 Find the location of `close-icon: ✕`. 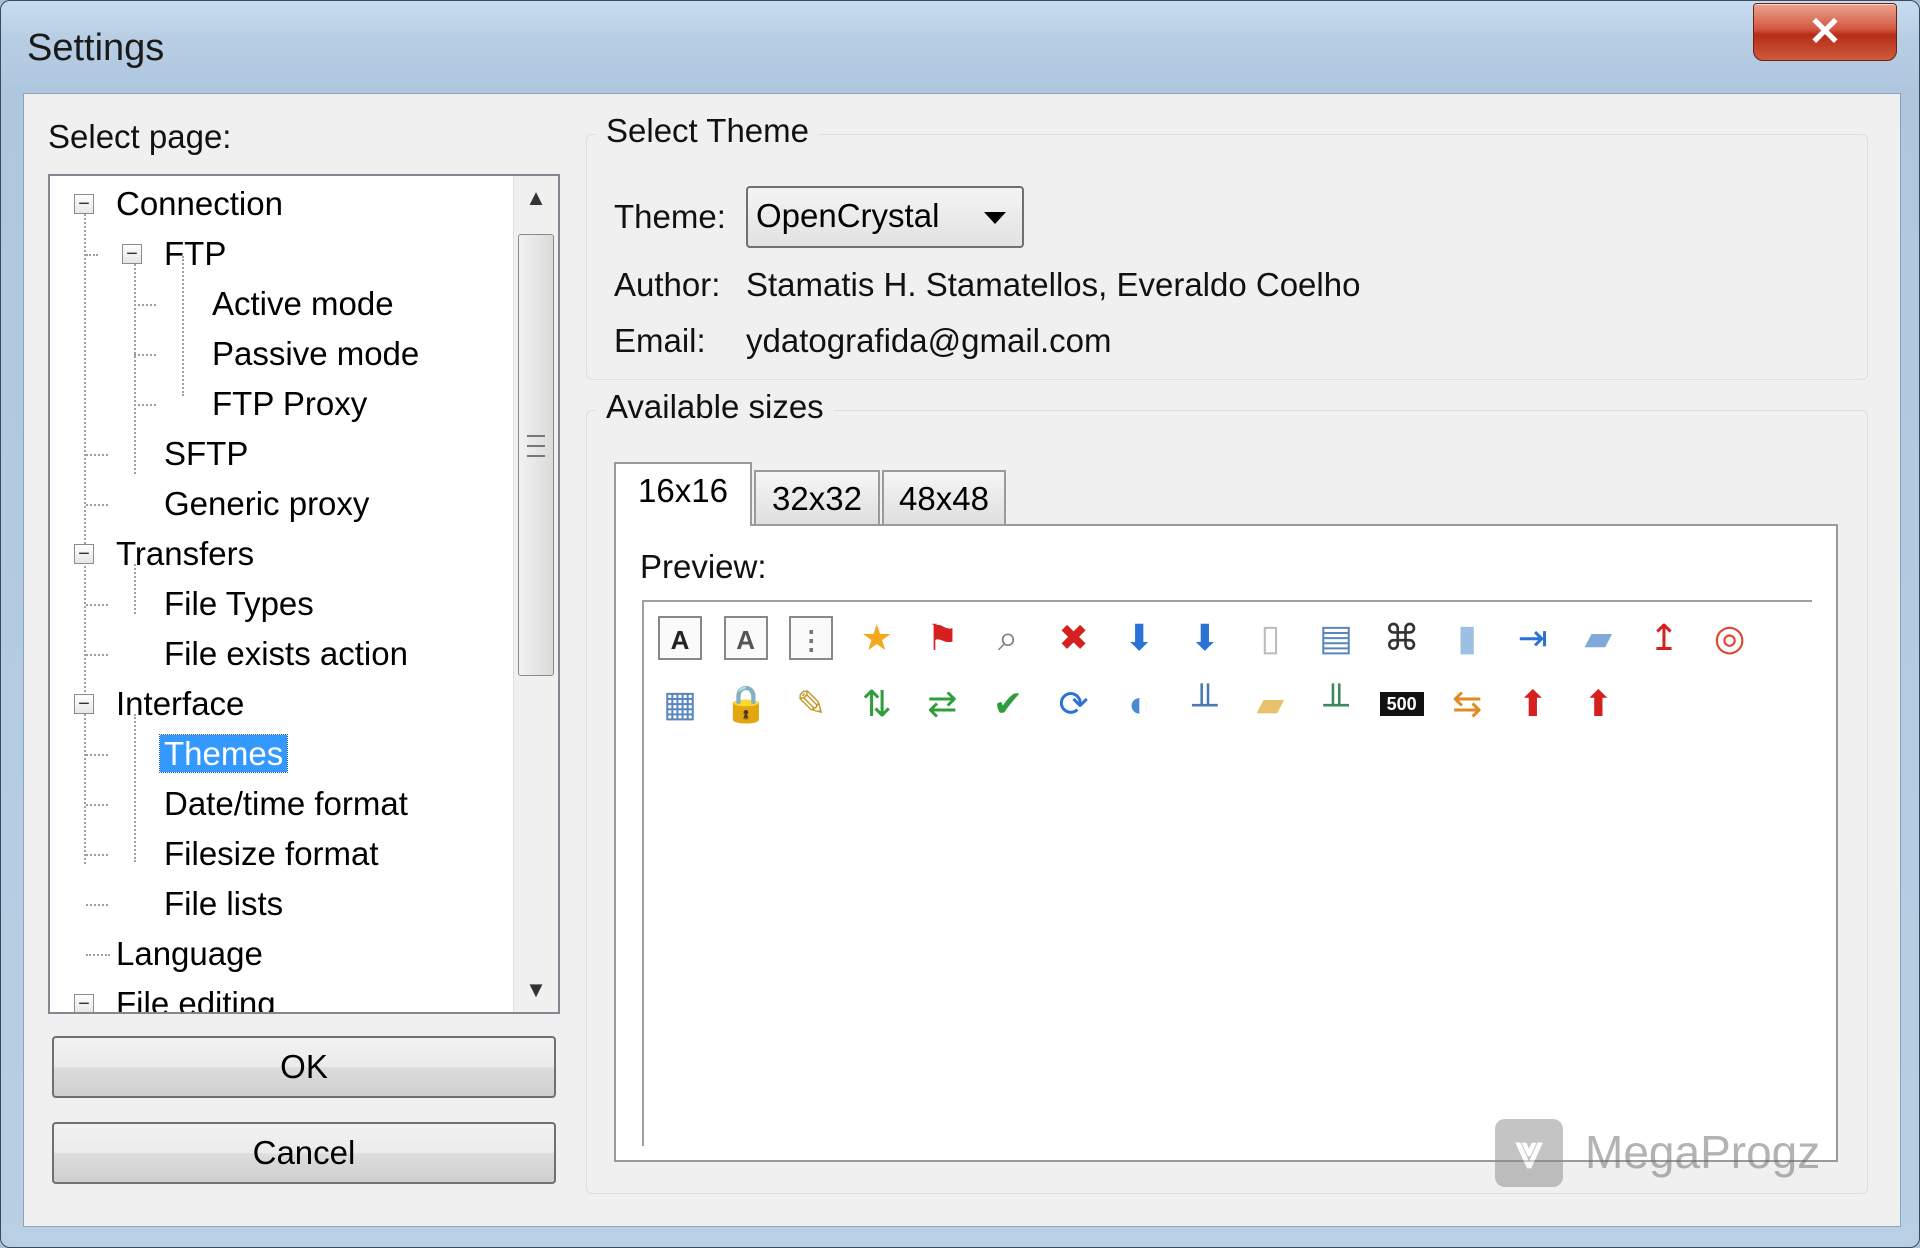

close-icon: ✕ is located at coordinates (1825, 32).